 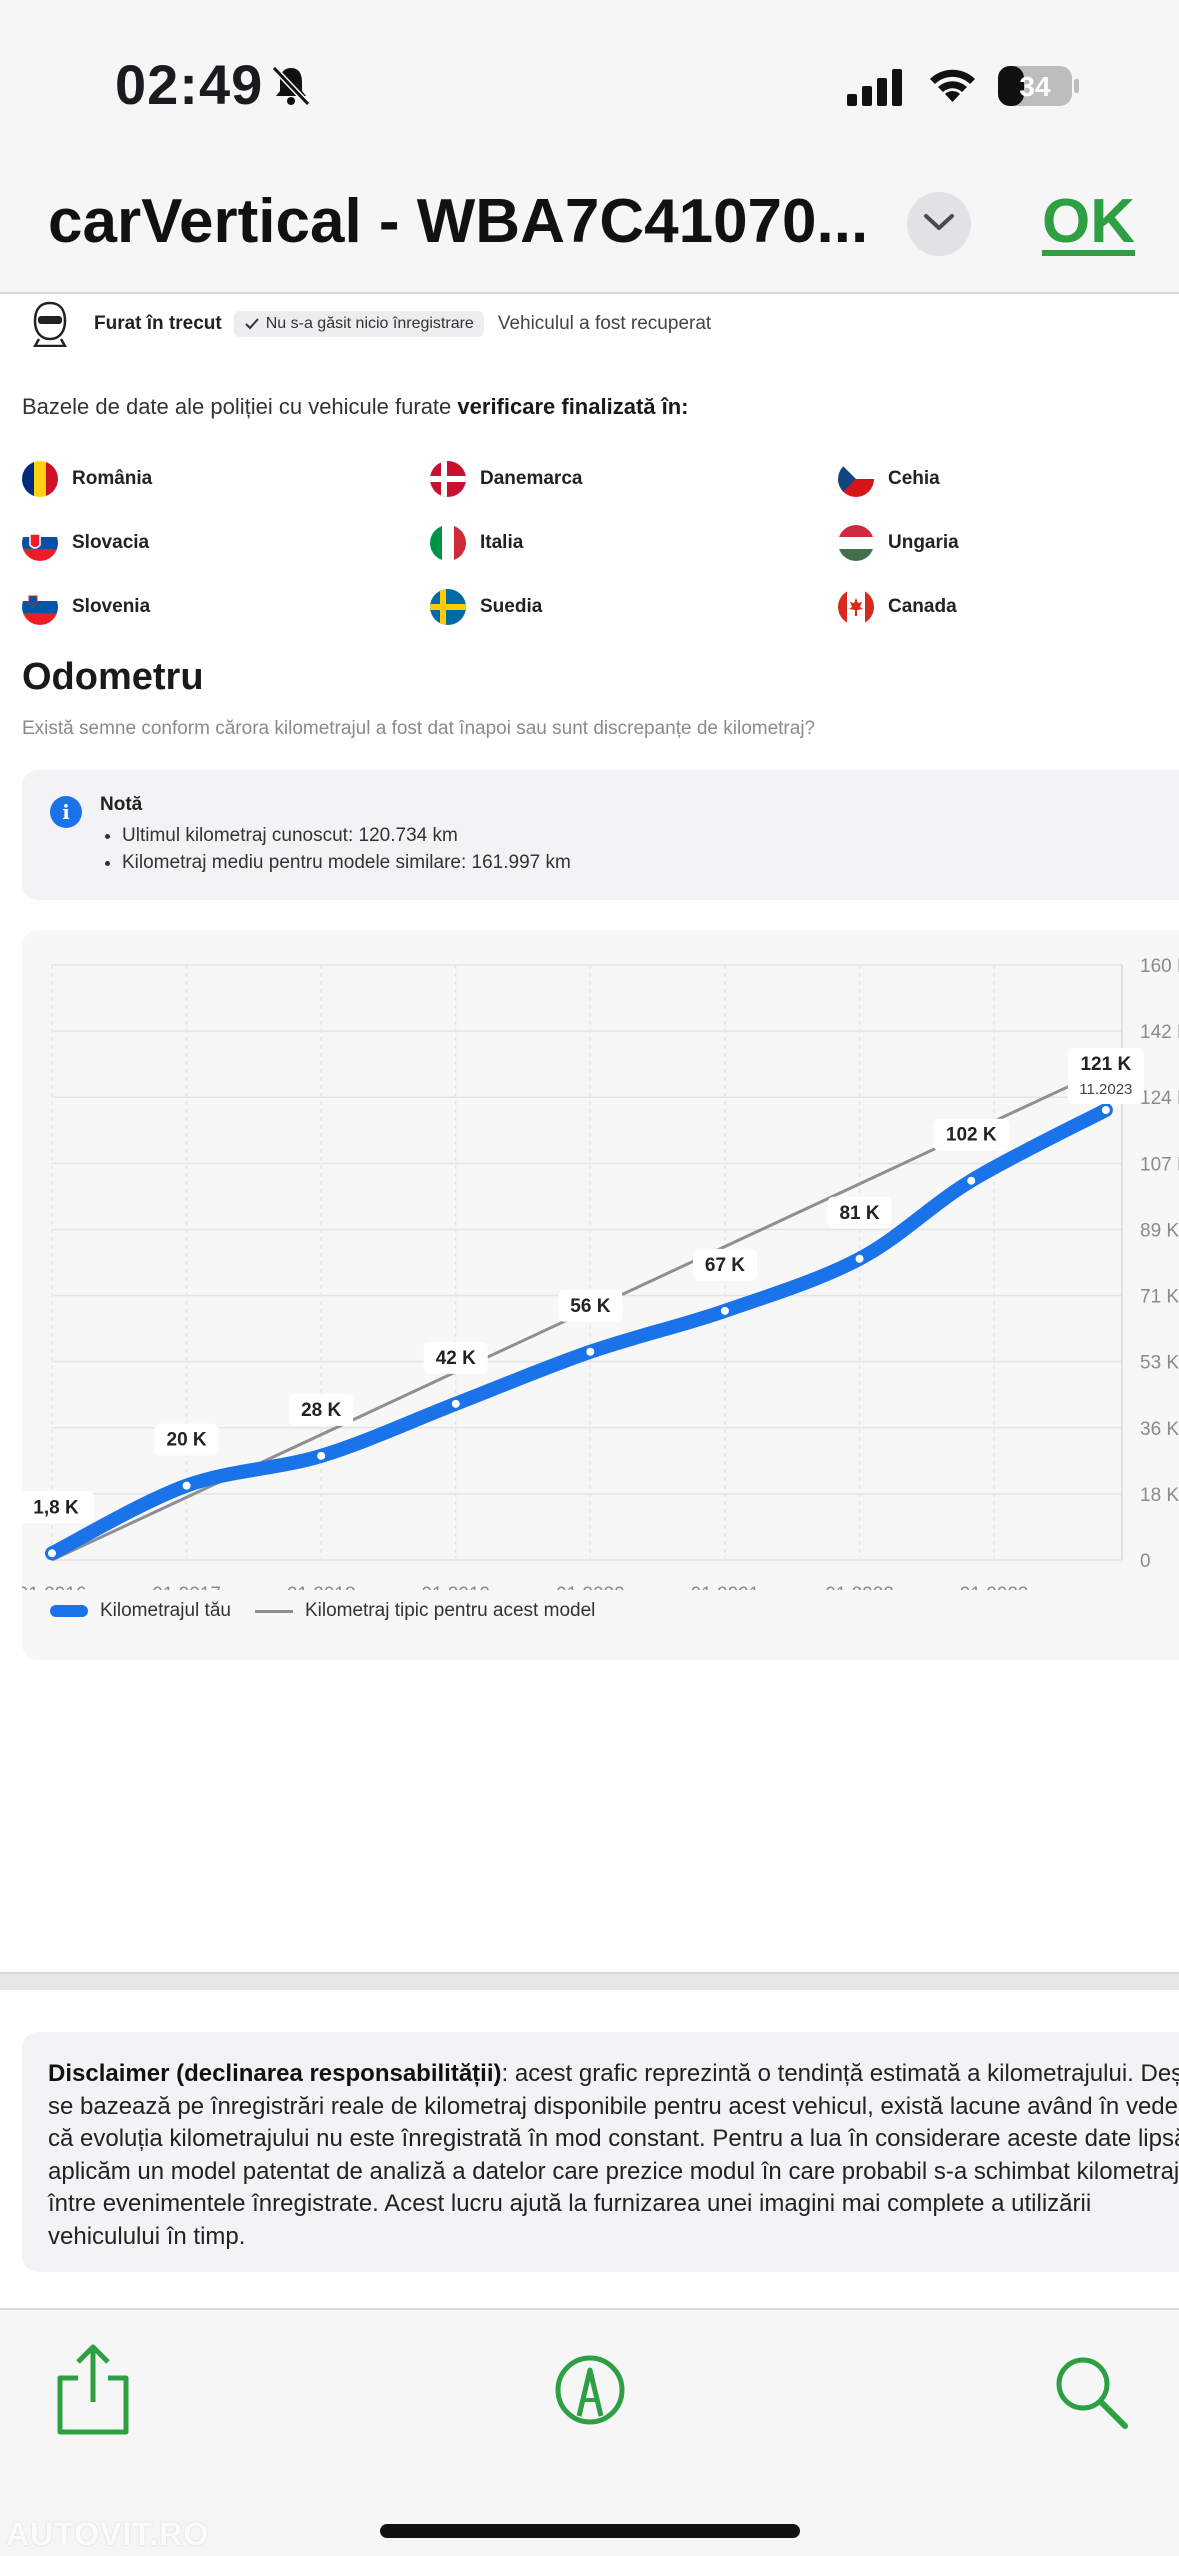 I want to click on battery-level: 34, so click(x=1035, y=86).